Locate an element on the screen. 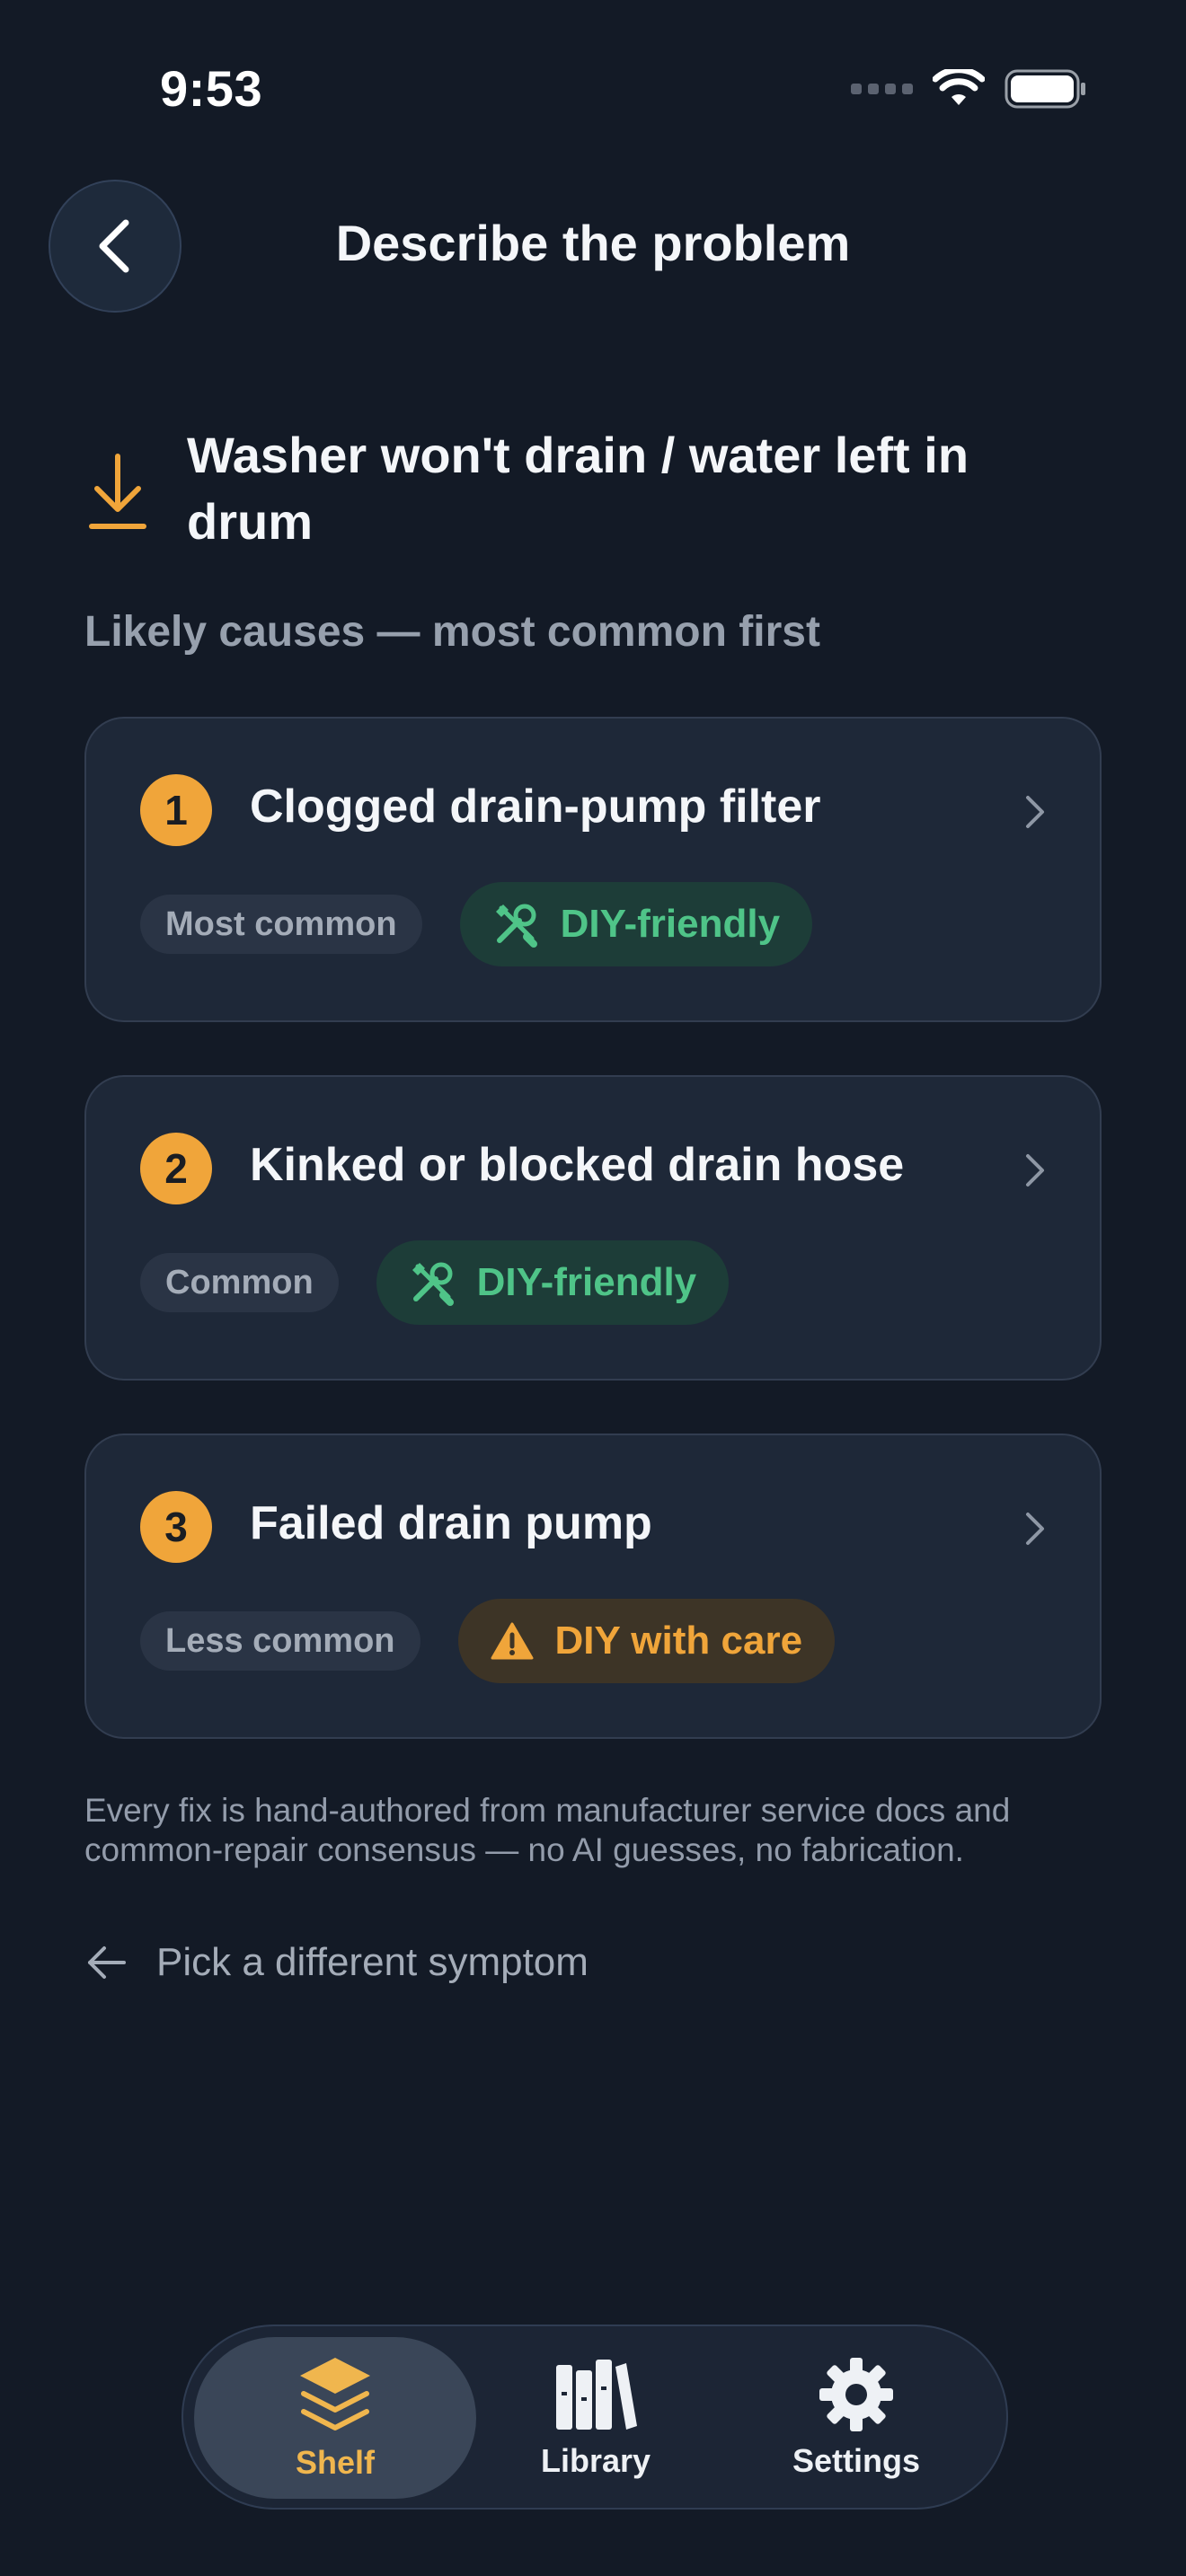 This screenshot has width=1186, height=2576. arrow-down-to-line-icon is located at coordinates (117, 491).